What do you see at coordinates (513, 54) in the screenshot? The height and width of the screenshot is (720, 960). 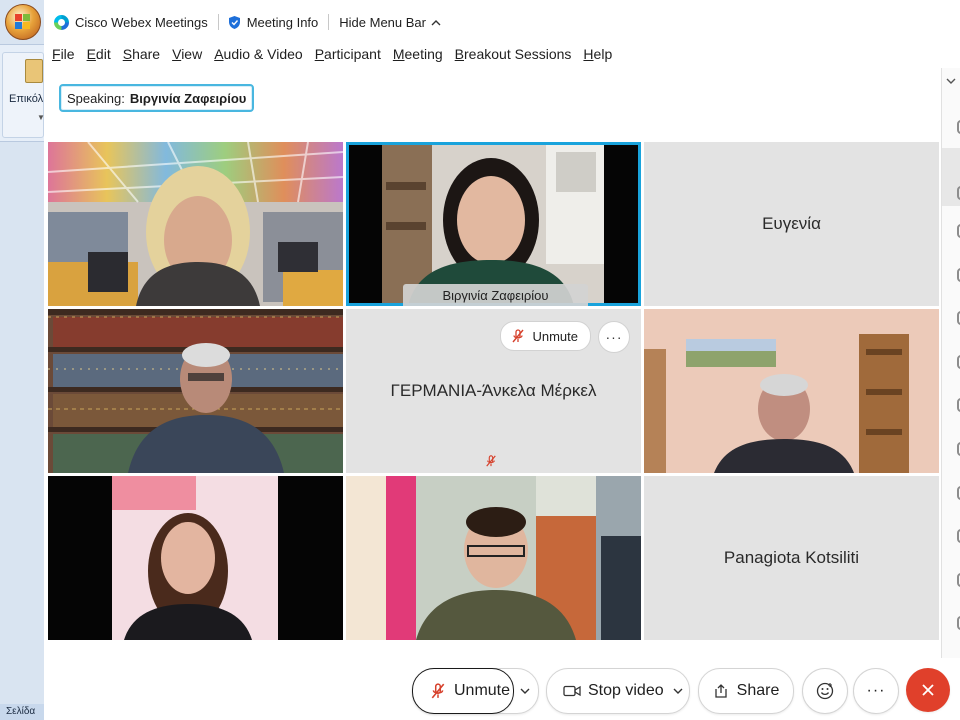 I see `menu-breakout-sessions: Breakout Sessions` at bounding box center [513, 54].